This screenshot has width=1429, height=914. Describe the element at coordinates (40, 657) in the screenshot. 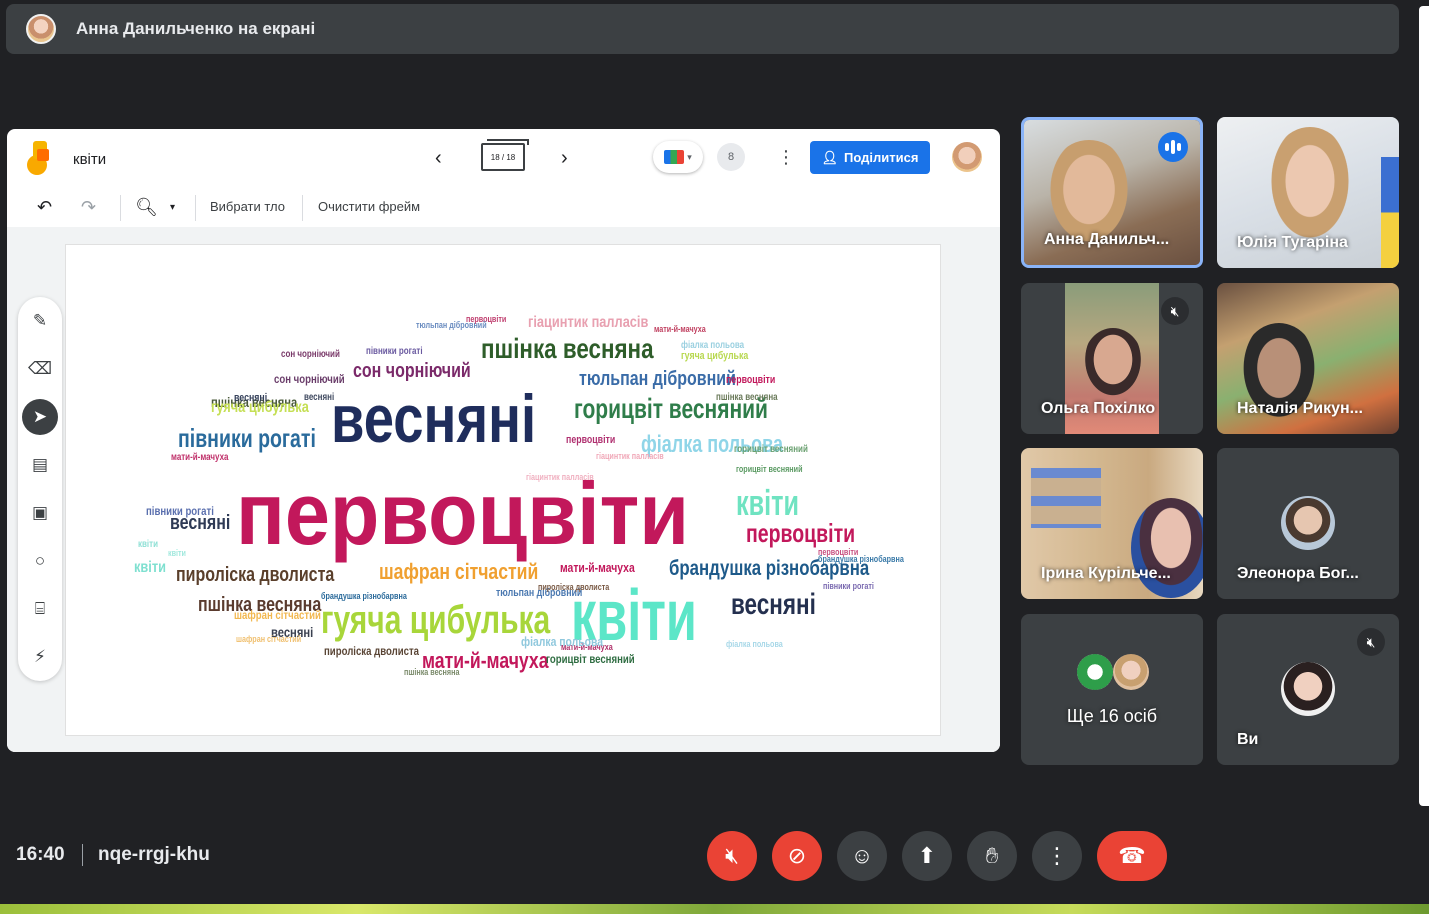

I see `laser-icon: ⚡` at that location.